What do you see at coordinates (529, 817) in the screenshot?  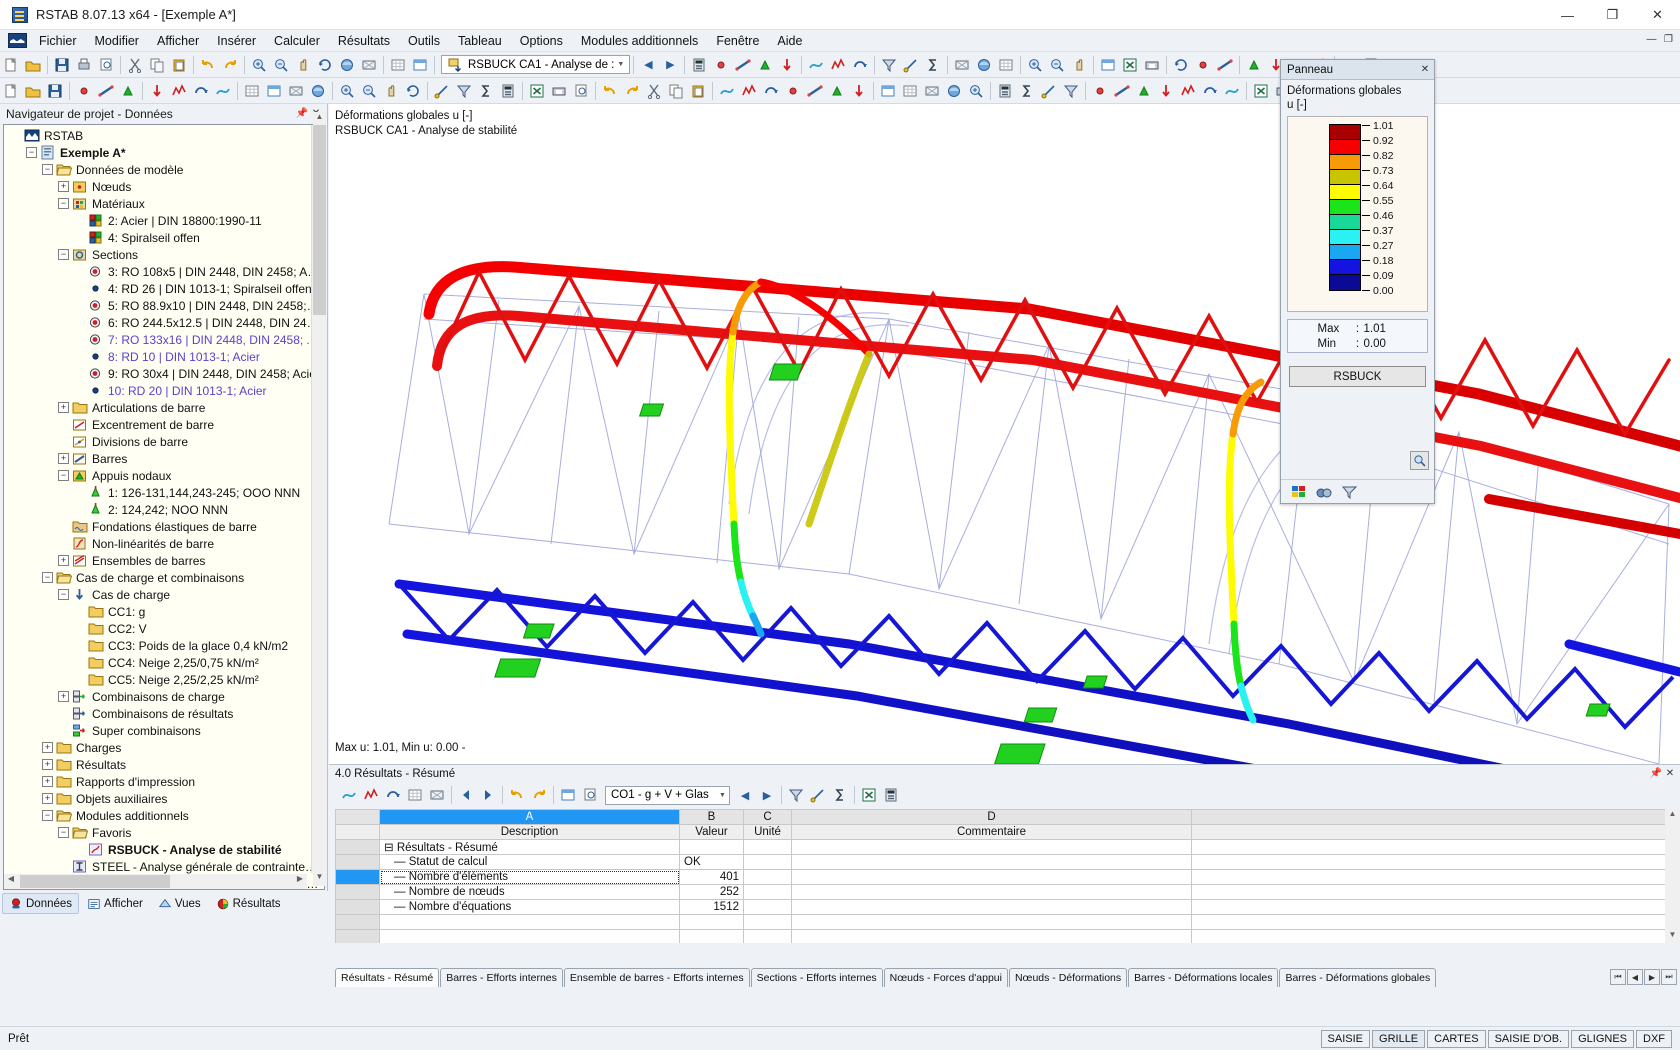 I see `column-letter-a: A` at bounding box center [529, 817].